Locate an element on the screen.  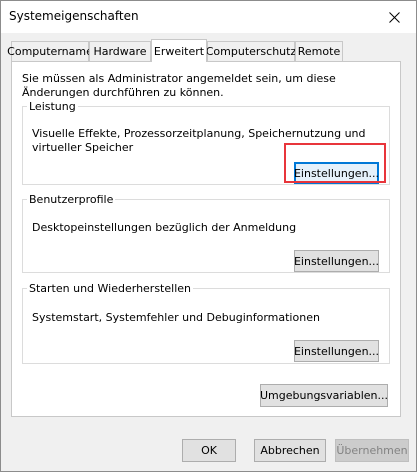
tab-label: Computername is located at coordinates (50, 51).